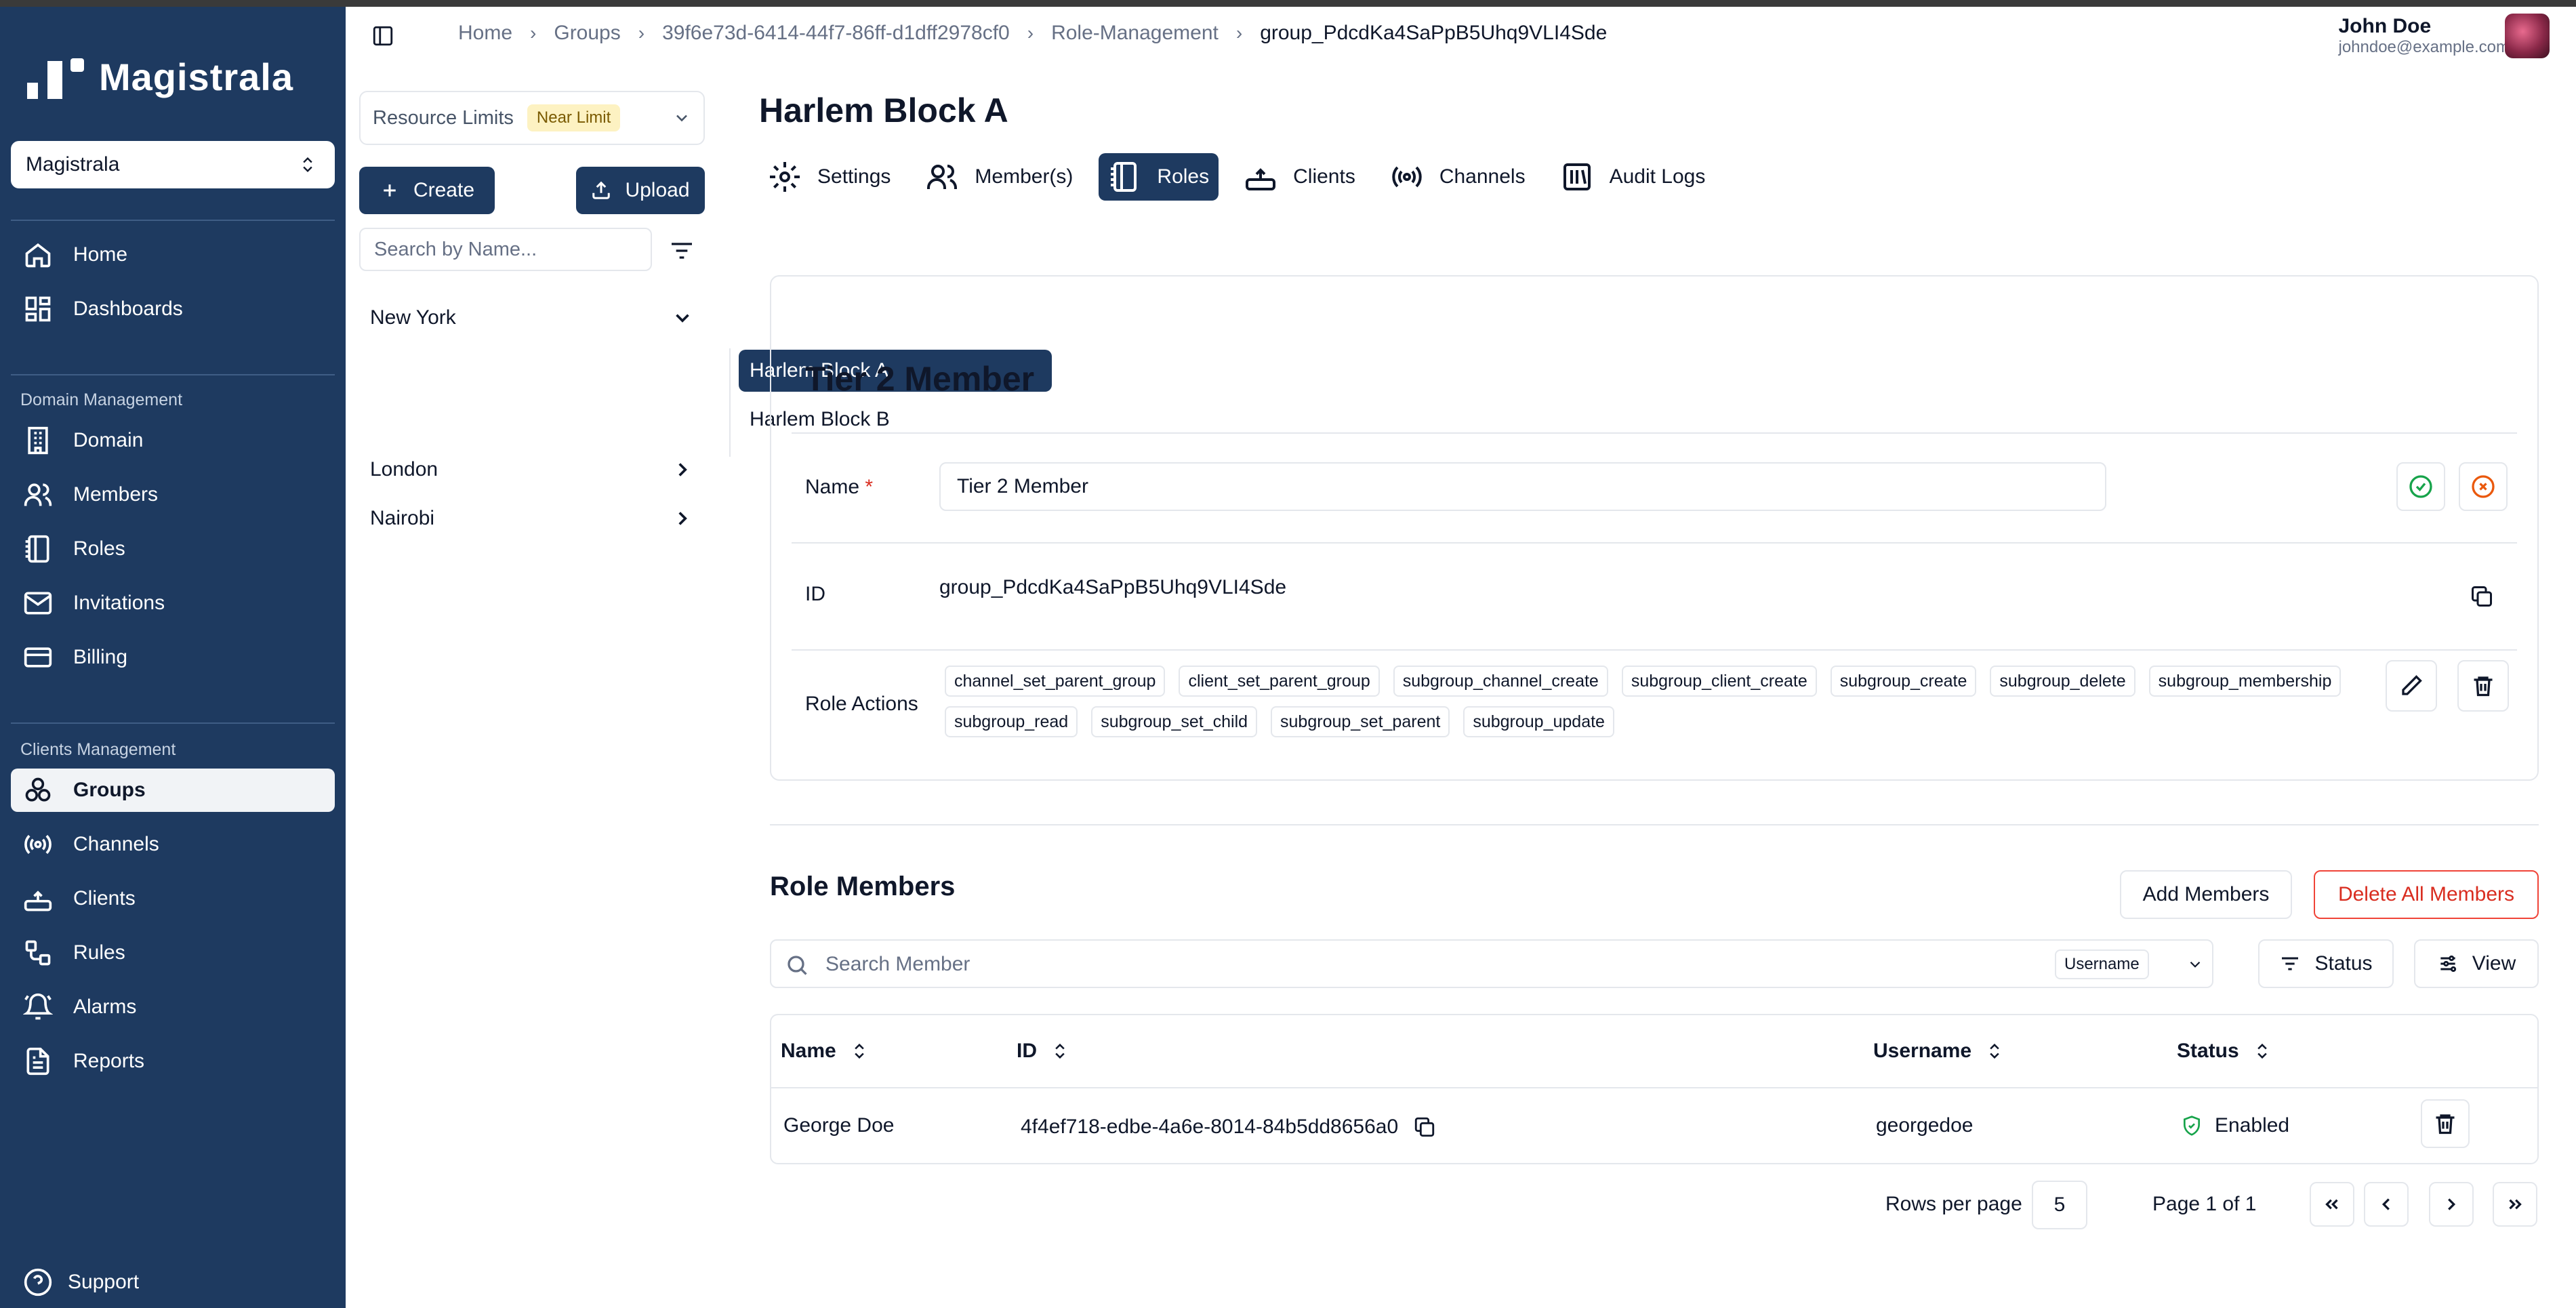  I want to click on router-icon, so click(38, 902).